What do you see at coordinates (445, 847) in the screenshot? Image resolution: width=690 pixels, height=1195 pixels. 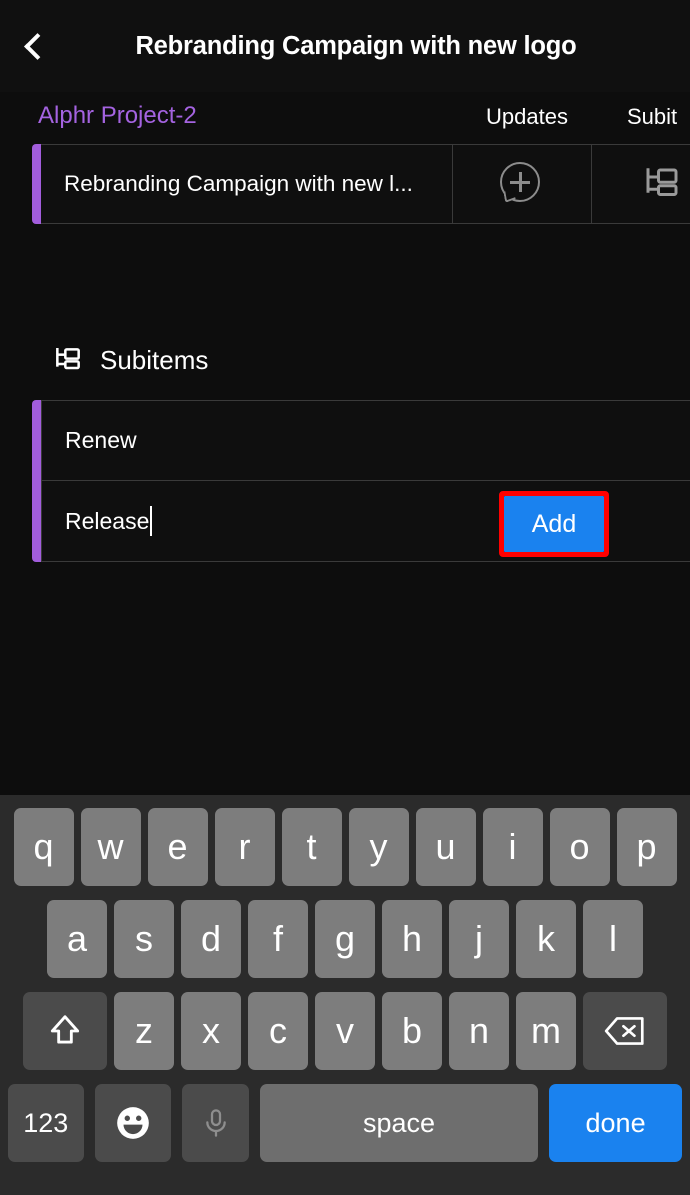 I see `key-u: u` at bounding box center [445, 847].